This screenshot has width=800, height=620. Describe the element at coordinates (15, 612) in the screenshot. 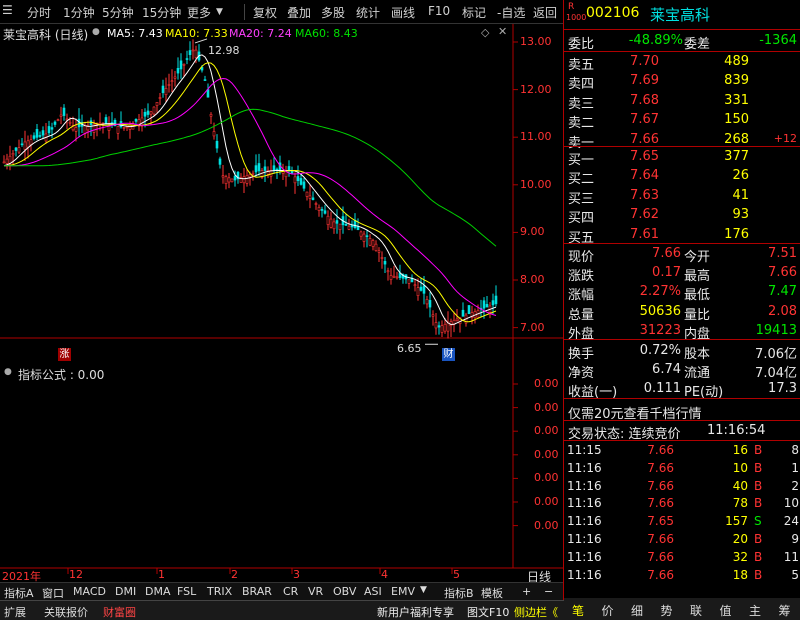

I see `expand-button: 扩展` at that location.